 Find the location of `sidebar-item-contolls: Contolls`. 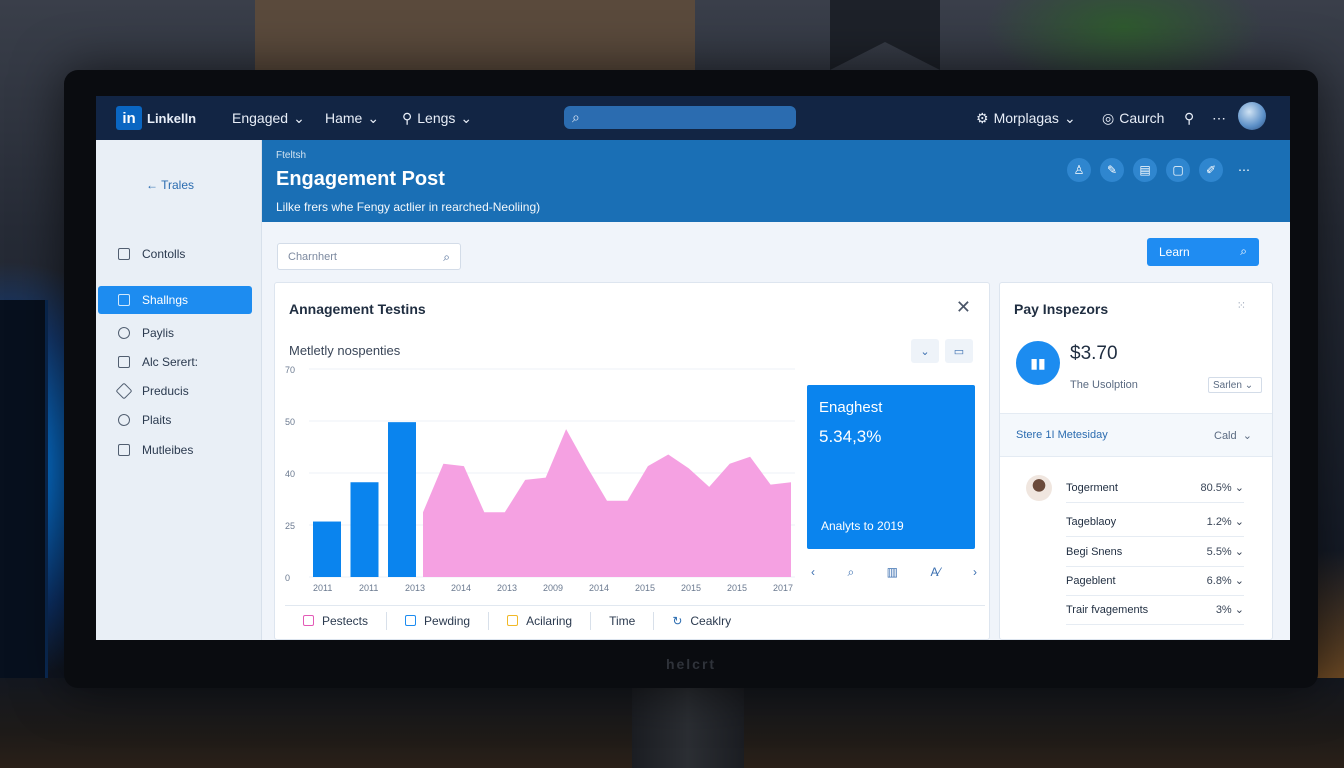

sidebar-item-contolls: Contolls is located at coordinates (175, 254).